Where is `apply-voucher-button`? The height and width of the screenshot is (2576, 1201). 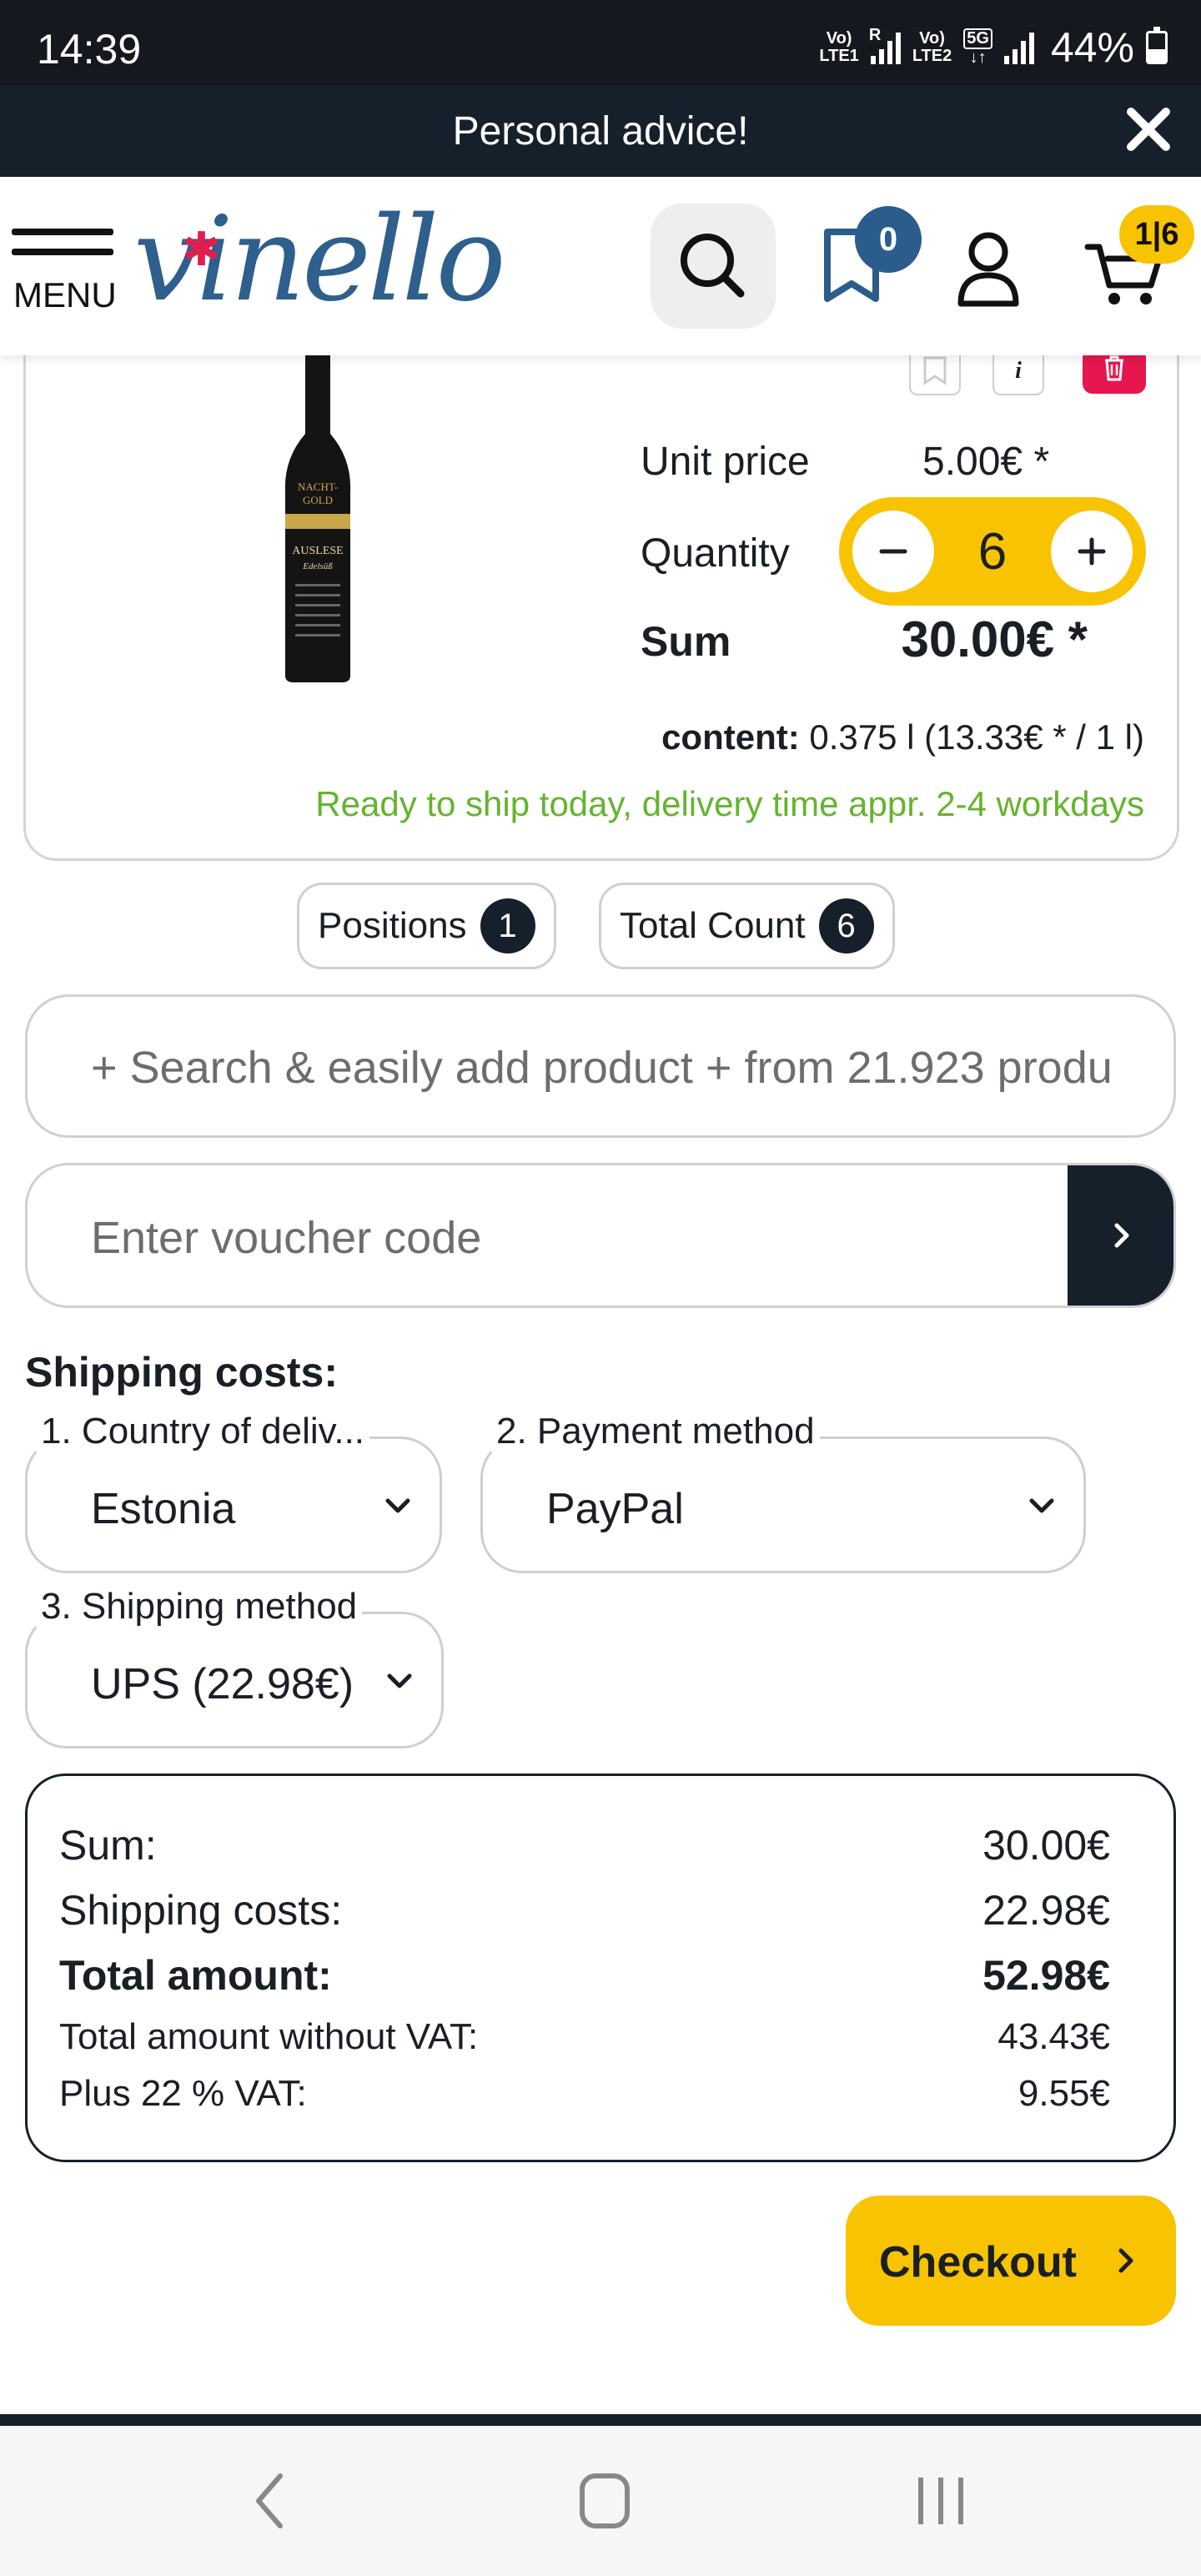
apply-voucher-button is located at coordinates (1120, 1235).